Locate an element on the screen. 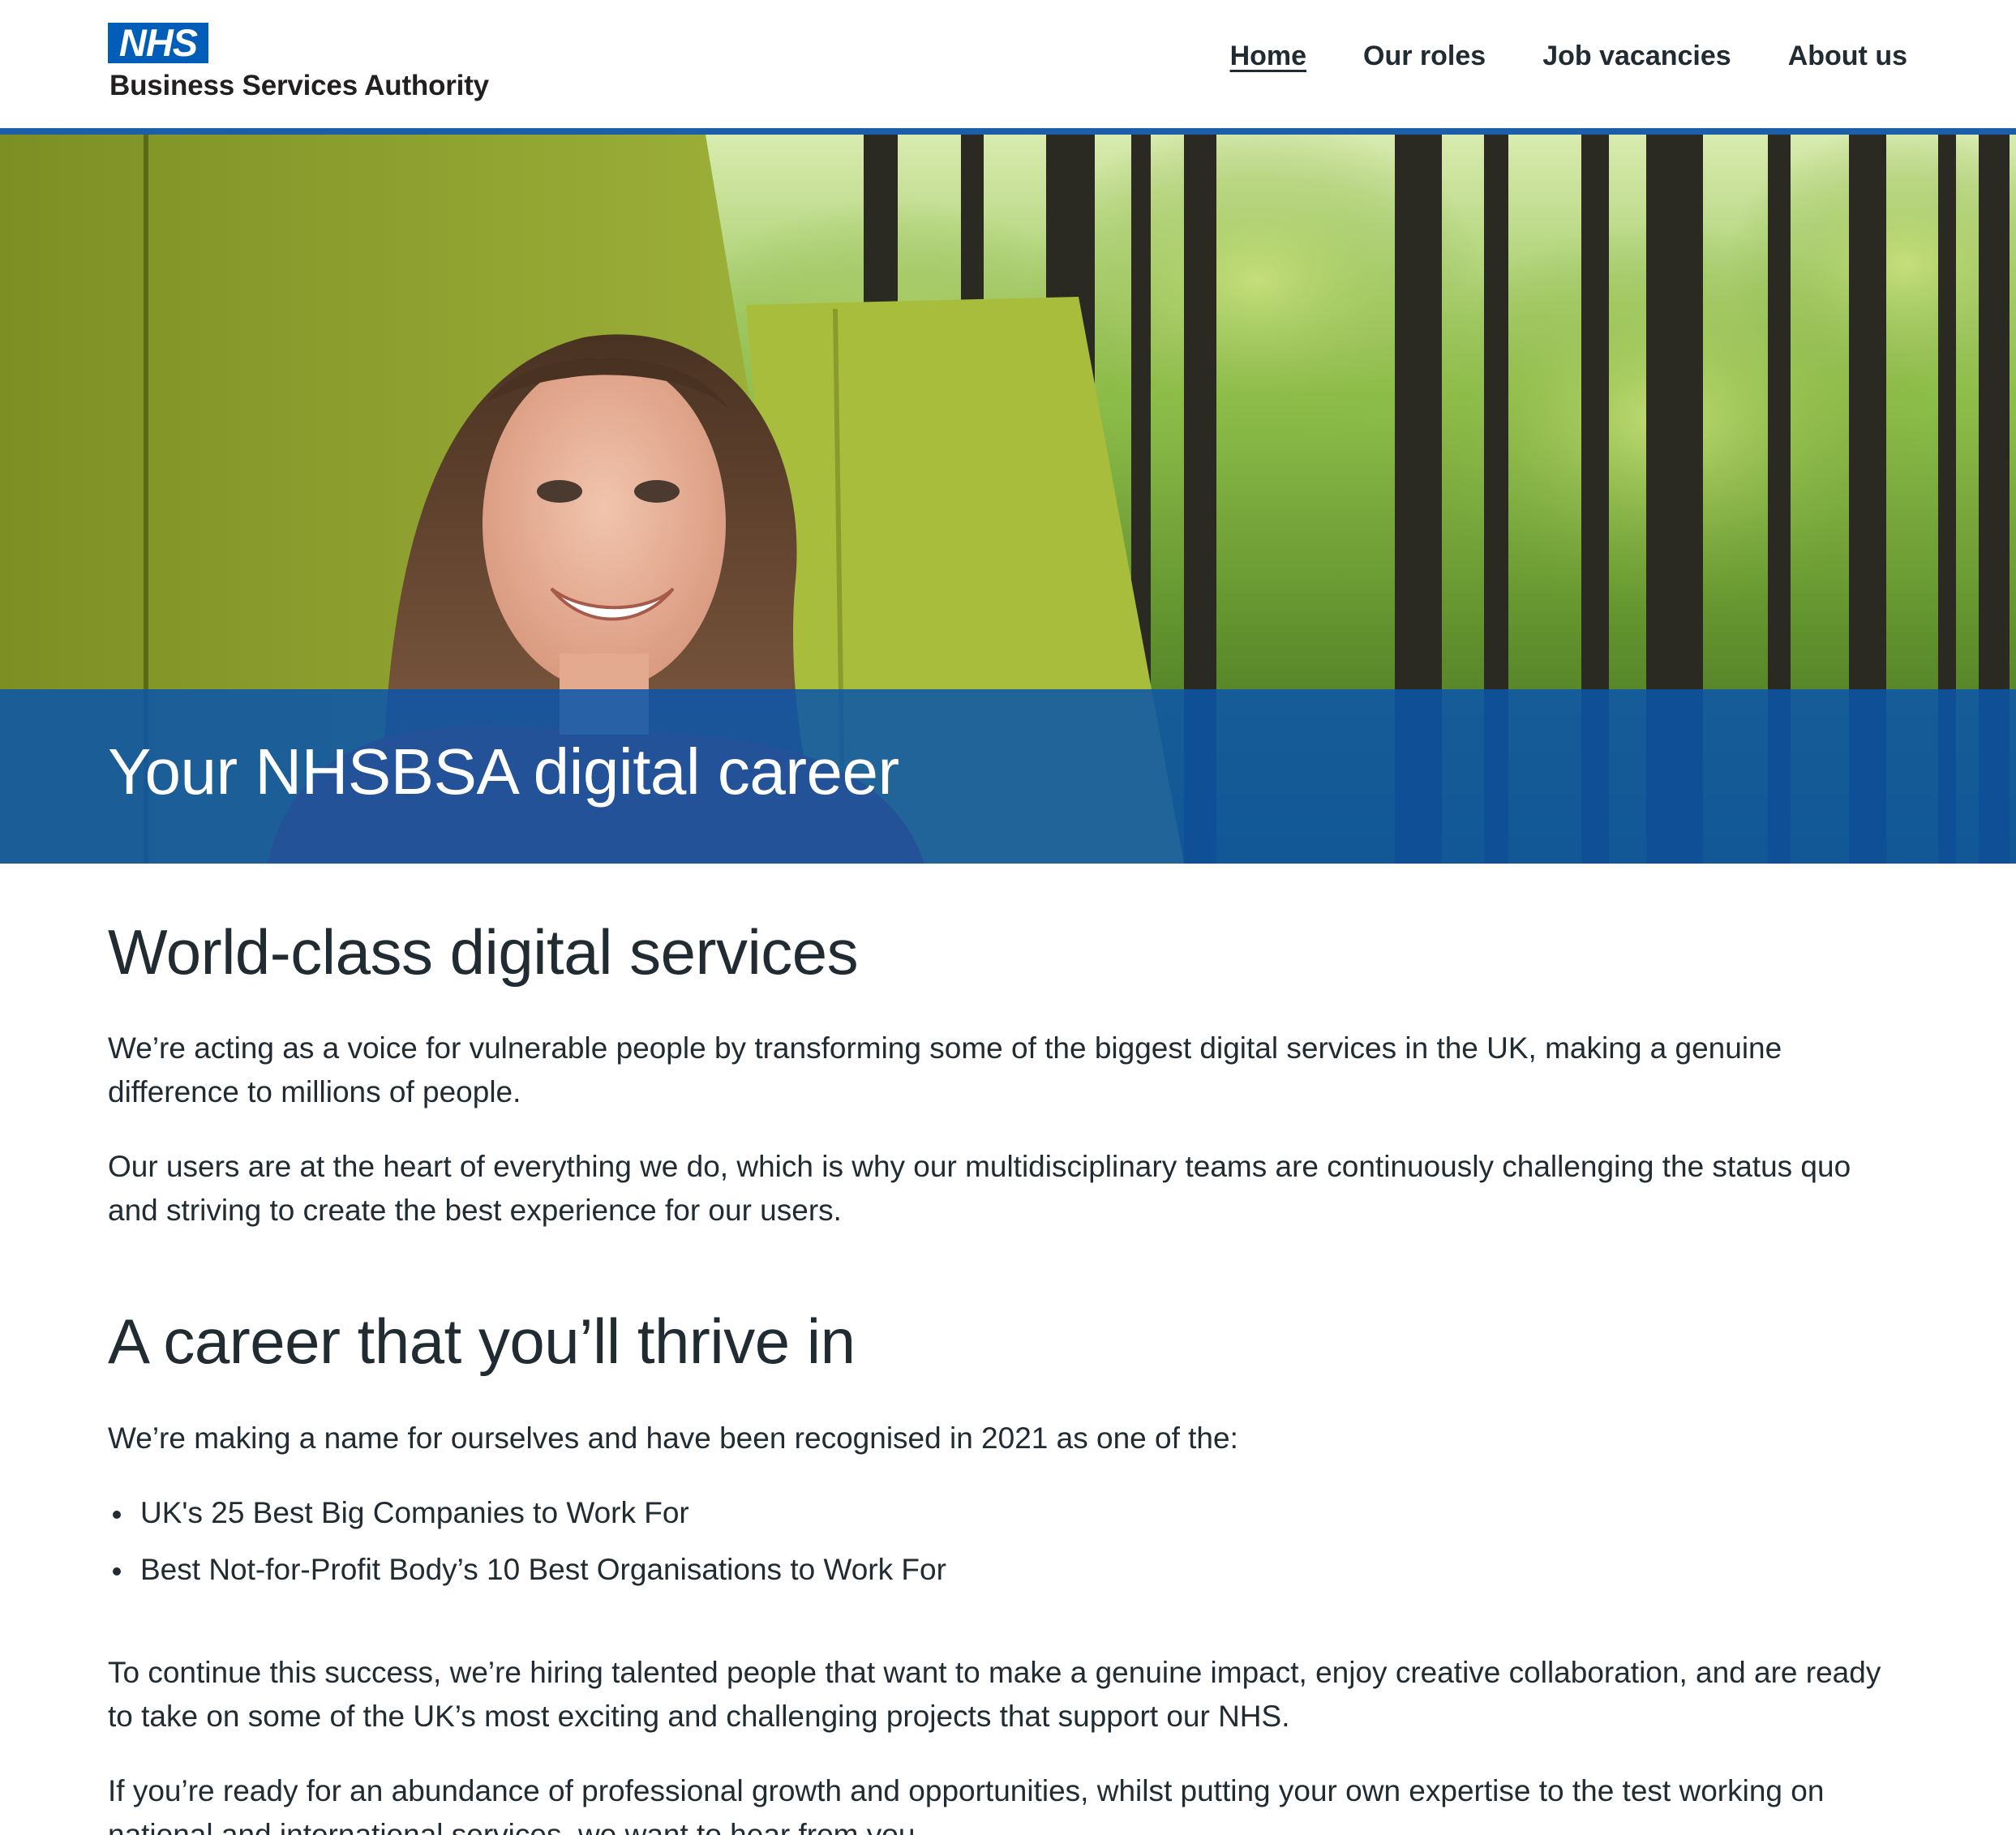 This screenshot has width=2016, height=1835. nav-link-home: Home is located at coordinates (1268, 56).